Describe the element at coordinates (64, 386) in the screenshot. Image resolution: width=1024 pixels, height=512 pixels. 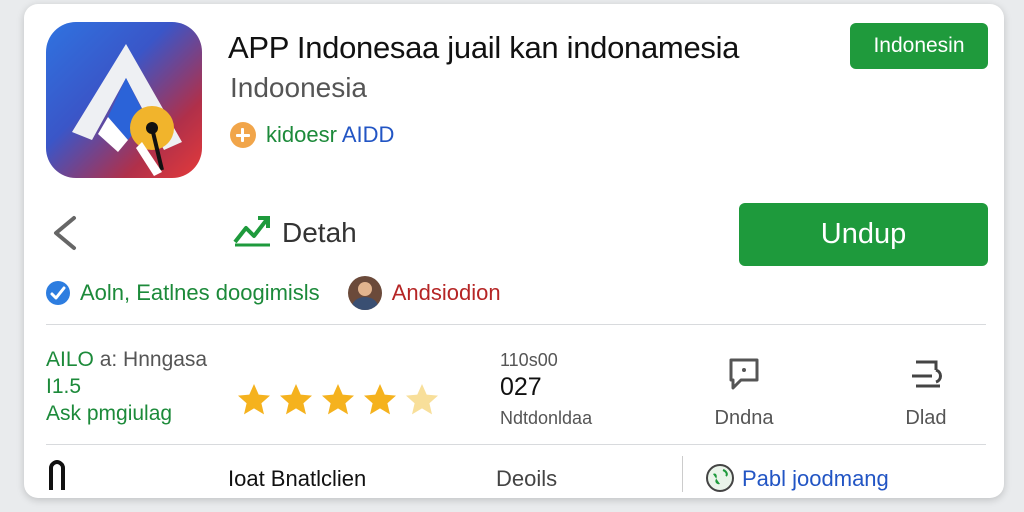
I see `rating-score: I1.5` at that location.